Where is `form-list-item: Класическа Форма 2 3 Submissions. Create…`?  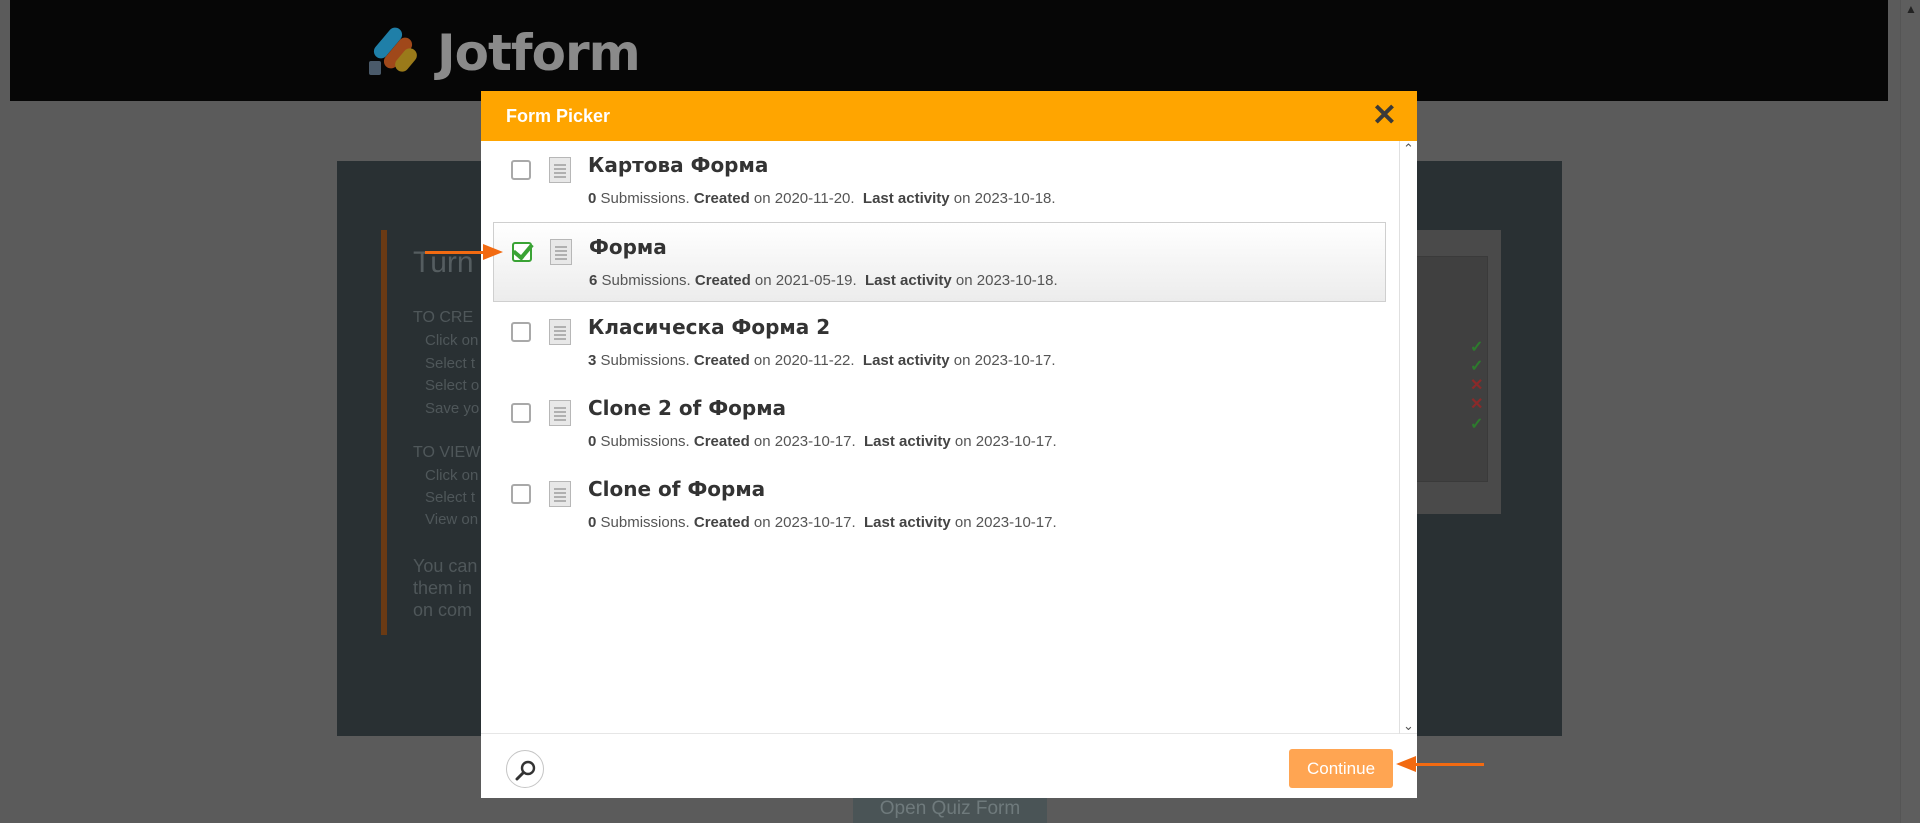 form-list-item: Класическа Форма 2 3 Submissions. Create… is located at coordinates (939, 343).